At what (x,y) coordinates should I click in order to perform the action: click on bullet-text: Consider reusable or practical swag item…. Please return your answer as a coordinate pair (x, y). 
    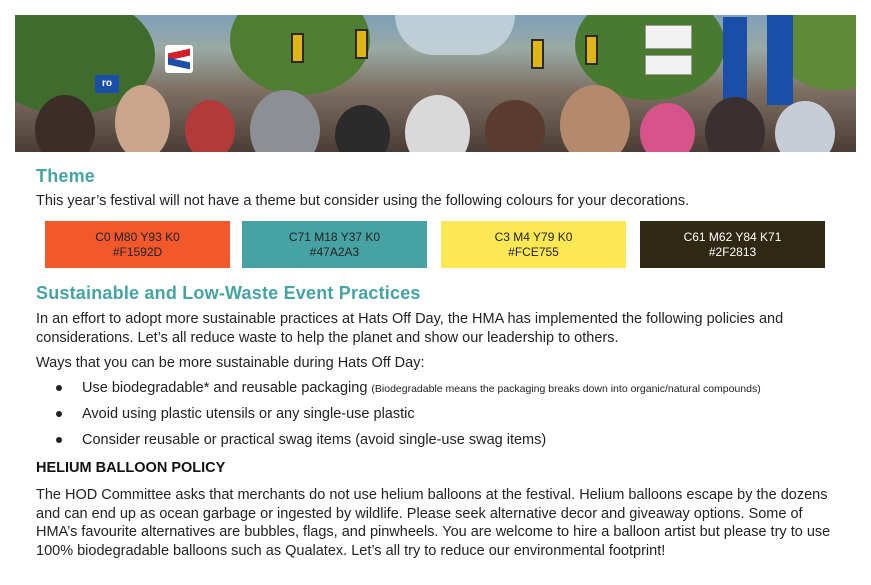
    Looking at the image, I should click on (314, 440).